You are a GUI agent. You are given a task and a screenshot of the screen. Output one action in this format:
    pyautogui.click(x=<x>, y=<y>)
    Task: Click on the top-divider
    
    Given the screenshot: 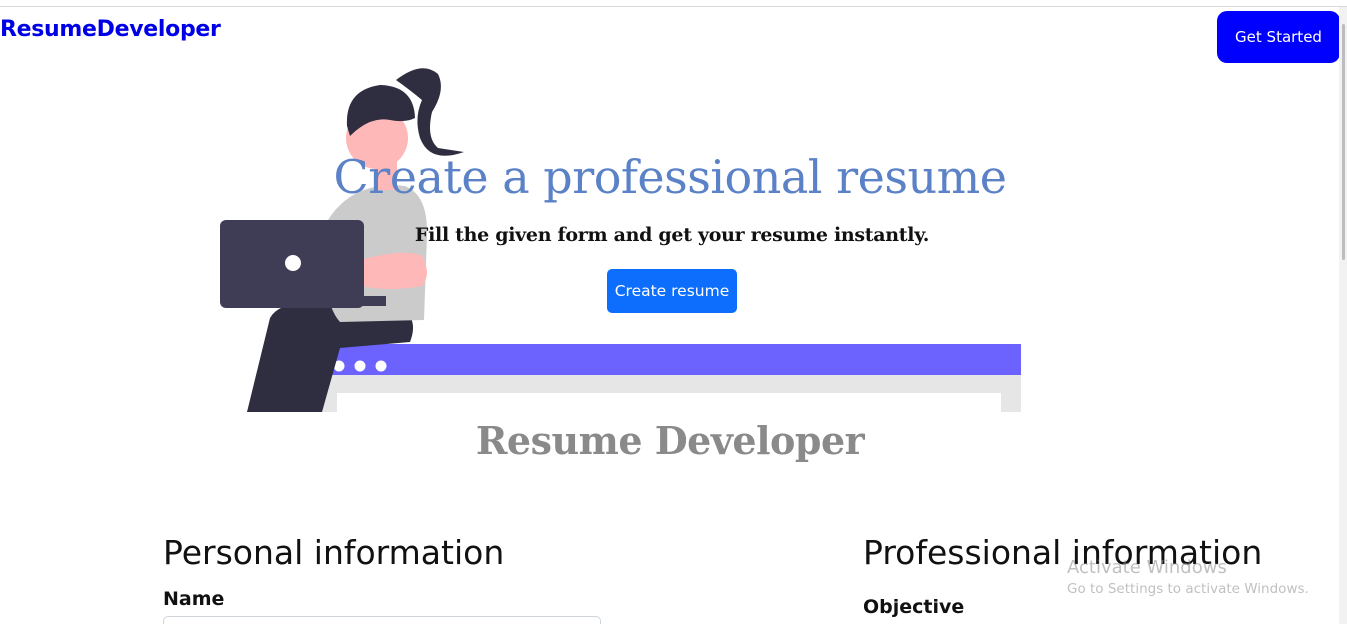 What is the action you would take?
    pyautogui.click(x=673, y=6)
    